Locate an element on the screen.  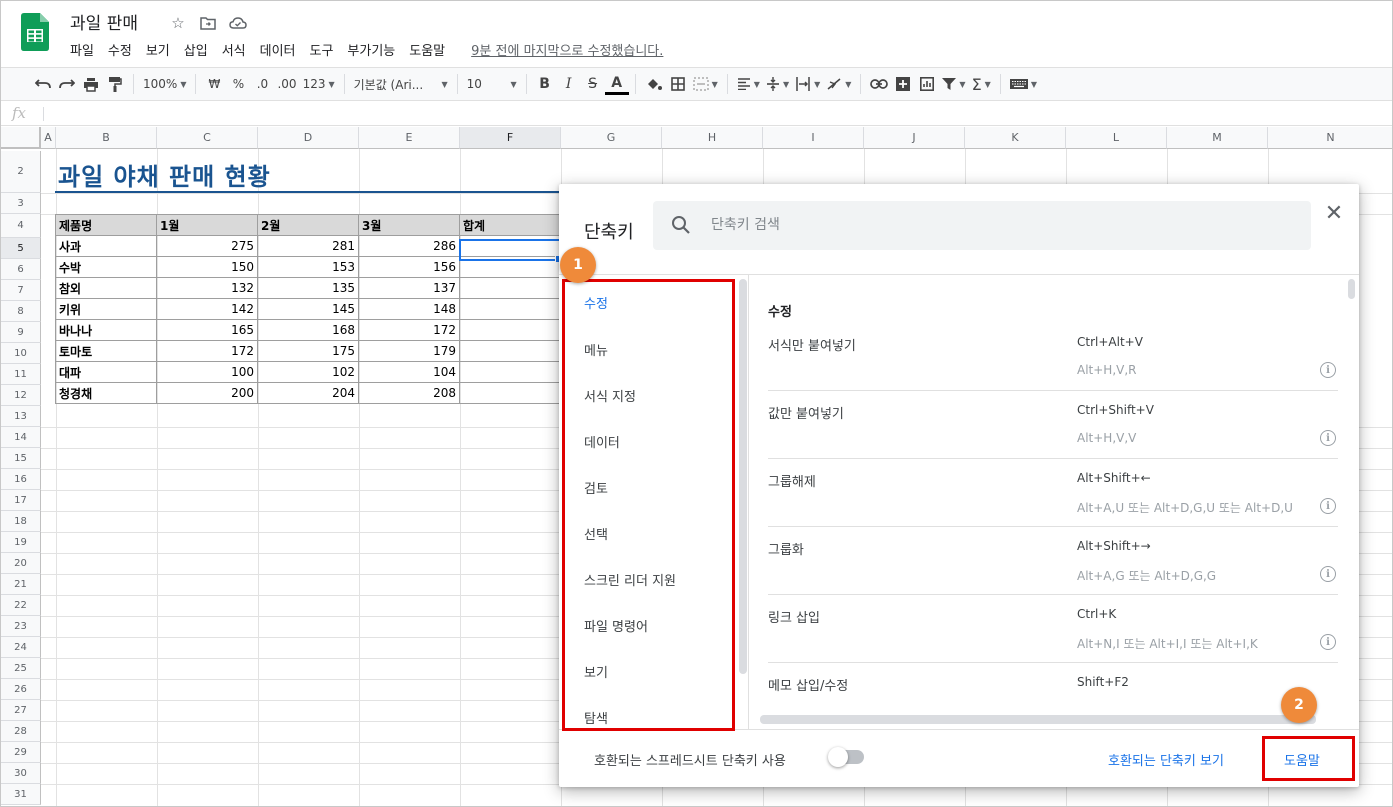
row-header: 28 is located at coordinates (21, 731).